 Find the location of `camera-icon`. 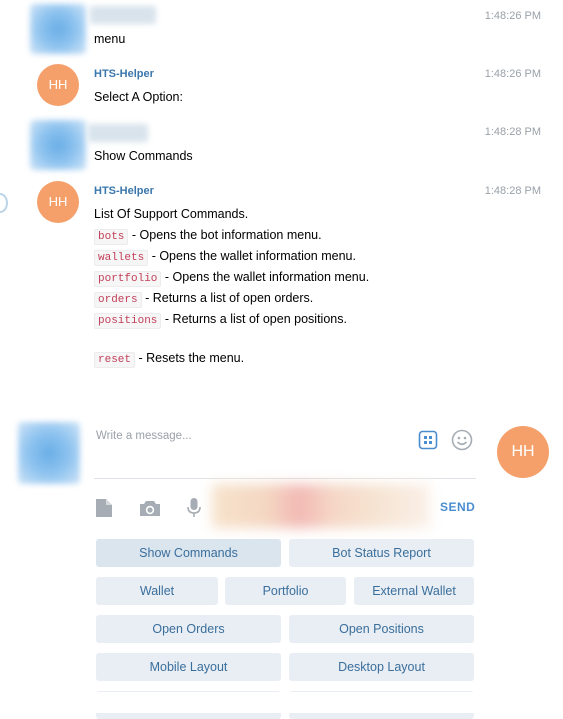

camera-icon is located at coordinates (150, 508).